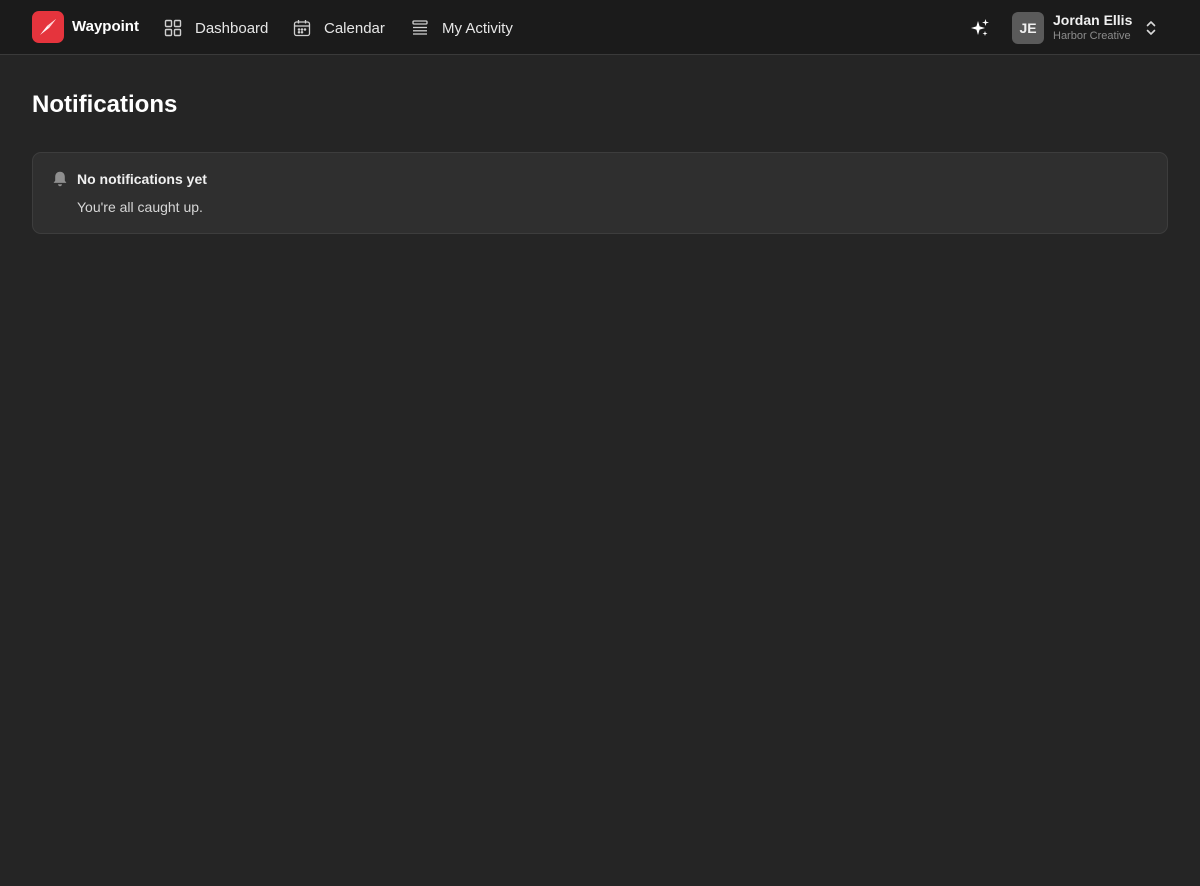 Image resolution: width=1200 pixels, height=886 pixels. What do you see at coordinates (173, 28) in the screenshot?
I see `grid-icon` at bounding box center [173, 28].